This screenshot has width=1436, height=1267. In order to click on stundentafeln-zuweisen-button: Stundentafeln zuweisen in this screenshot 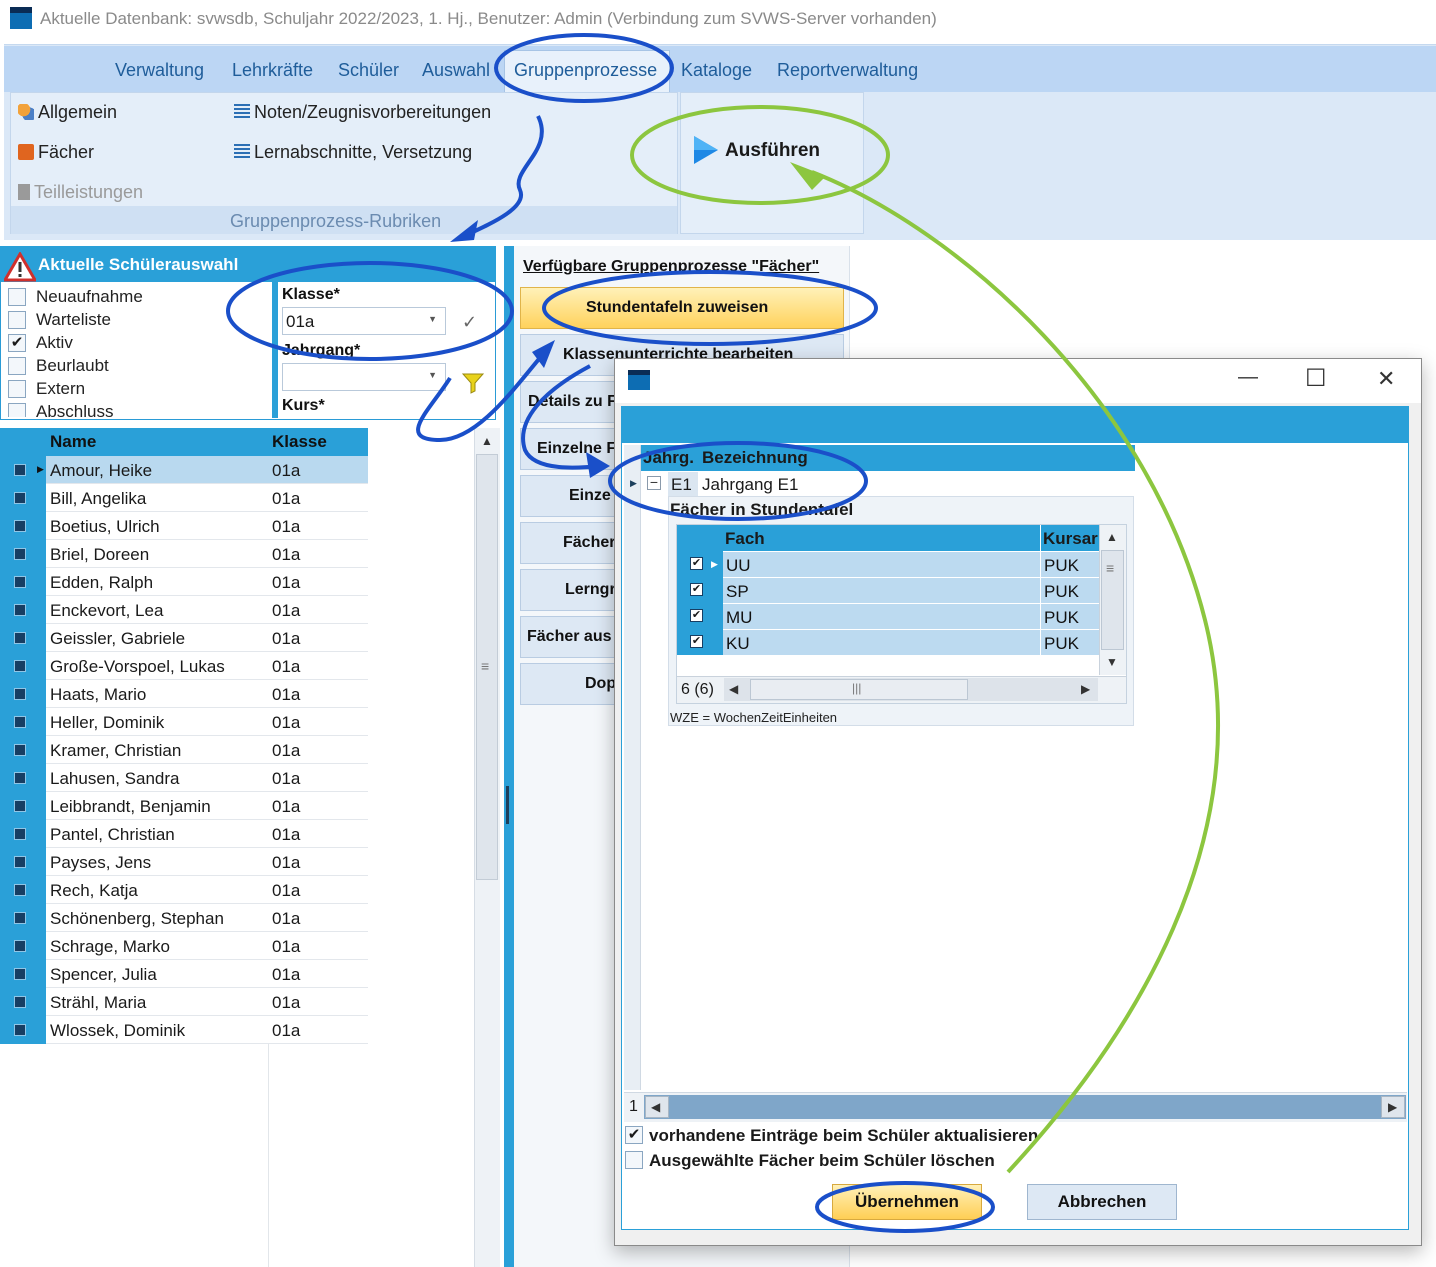, I will do `click(682, 308)`.